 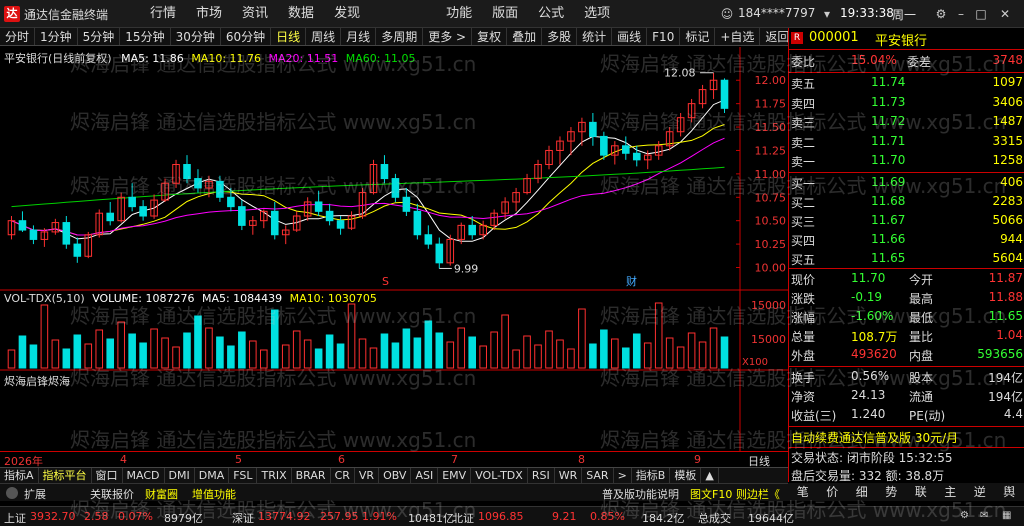 What do you see at coordinates (145, 36) in the screenshot?
I see `period-15min: 15分钟` at bounding box center [145, 36].